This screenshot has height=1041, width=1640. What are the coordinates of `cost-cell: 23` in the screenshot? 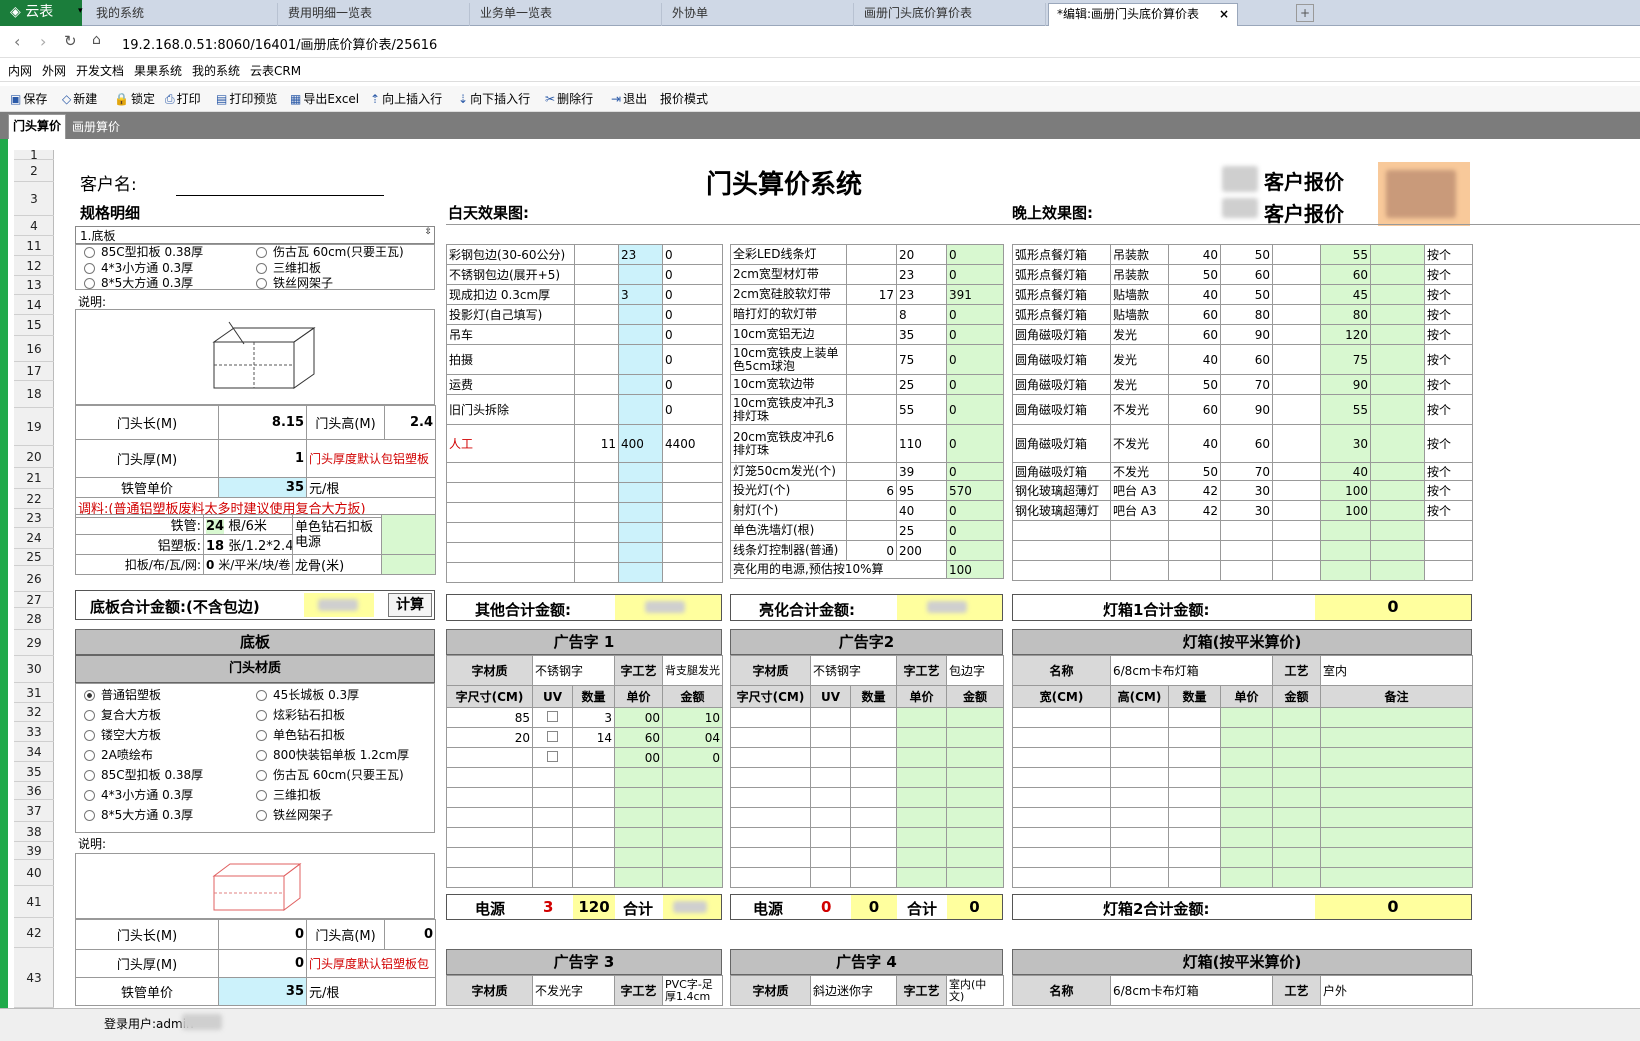 It's located at (640, 254).